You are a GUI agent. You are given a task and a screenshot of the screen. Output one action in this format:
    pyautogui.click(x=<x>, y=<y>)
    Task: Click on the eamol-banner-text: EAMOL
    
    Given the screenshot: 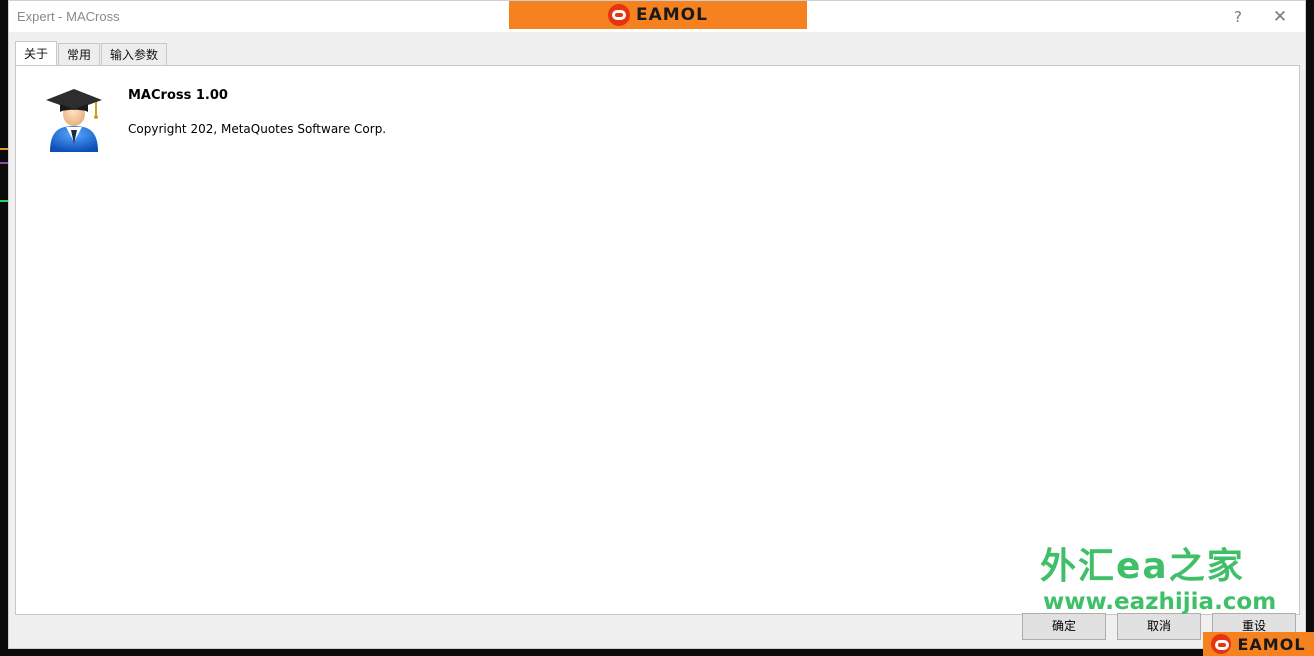 What is the action you would take?
    pyautogui.click(x=672, y=15)
    